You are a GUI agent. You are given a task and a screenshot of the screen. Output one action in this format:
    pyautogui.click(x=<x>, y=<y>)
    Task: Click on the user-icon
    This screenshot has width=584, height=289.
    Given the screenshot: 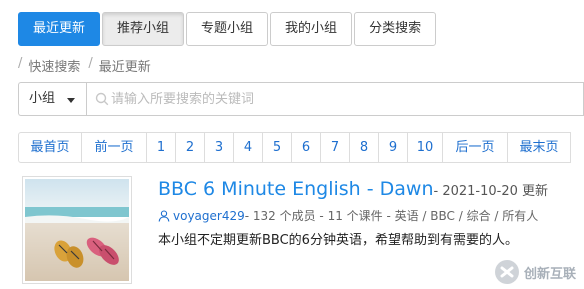 What is the action you would take?
    pyautogui.click(x=164, y=215)
    